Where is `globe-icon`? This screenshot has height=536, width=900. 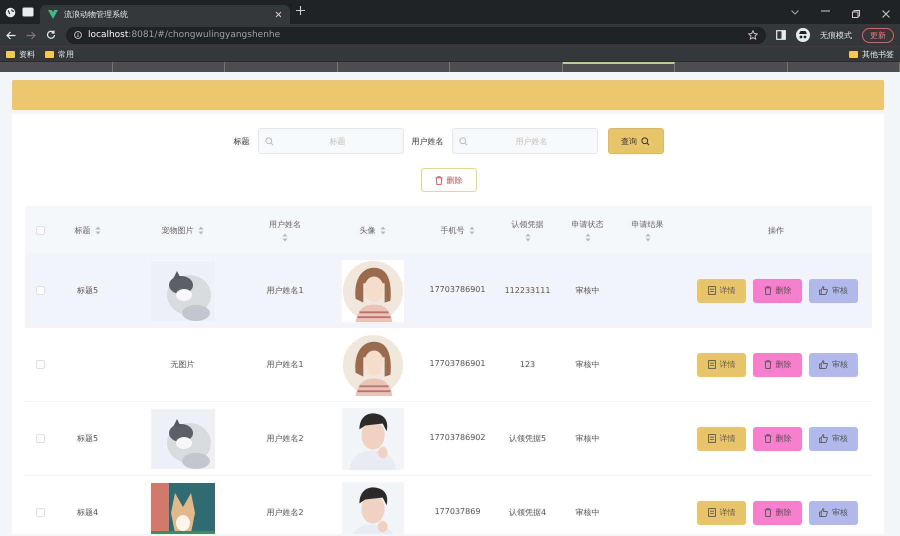
globe-icon is located at coordinates (10, 12).